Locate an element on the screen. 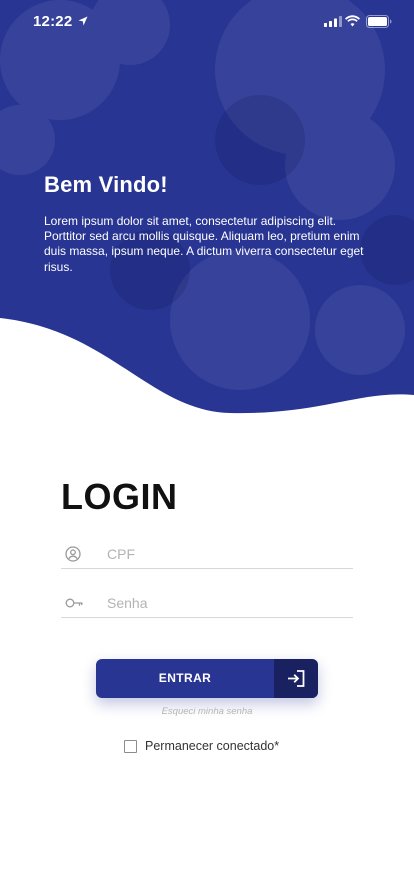 The height and width of the screenshot is (896, 414). location-arrow-icon is located at coordinates (83, 21).